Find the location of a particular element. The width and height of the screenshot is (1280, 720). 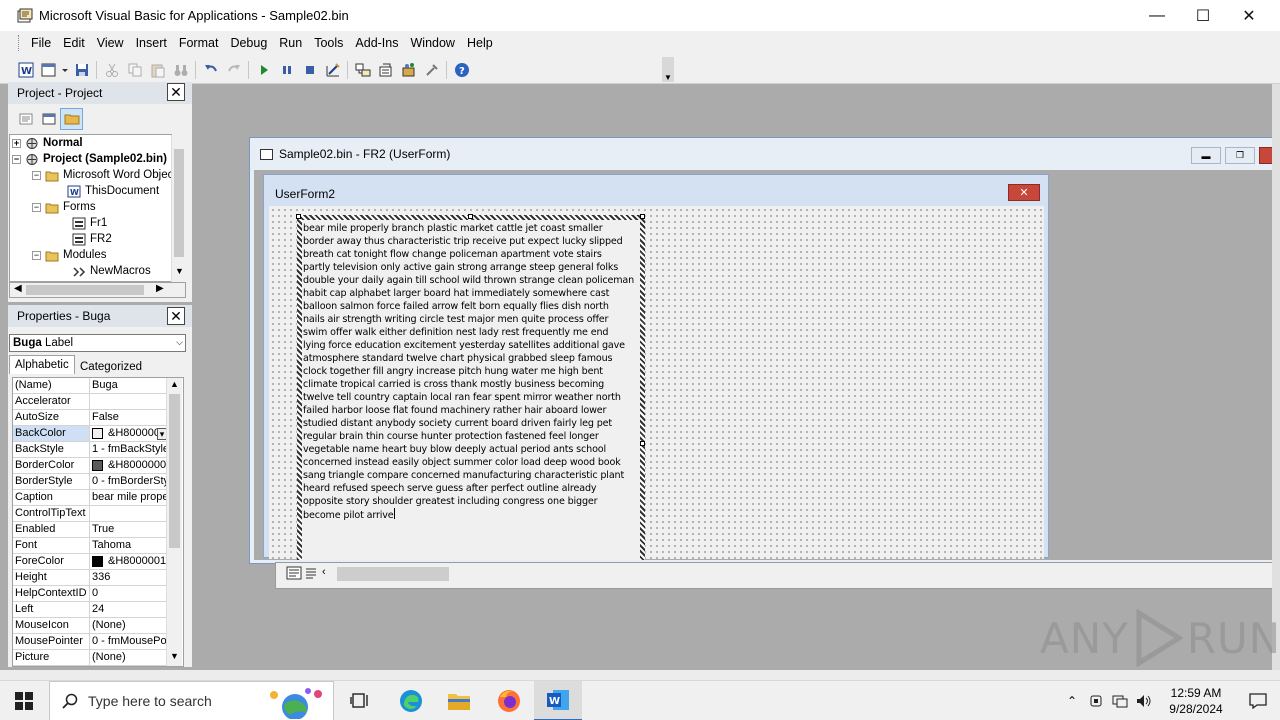

property-value: 336 is located at coordinates (128, 577).